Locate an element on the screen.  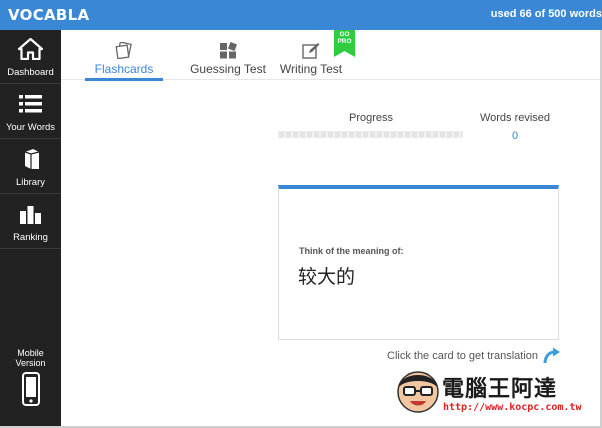
tab-label: Writing Test is located at coordinates (311, 69).